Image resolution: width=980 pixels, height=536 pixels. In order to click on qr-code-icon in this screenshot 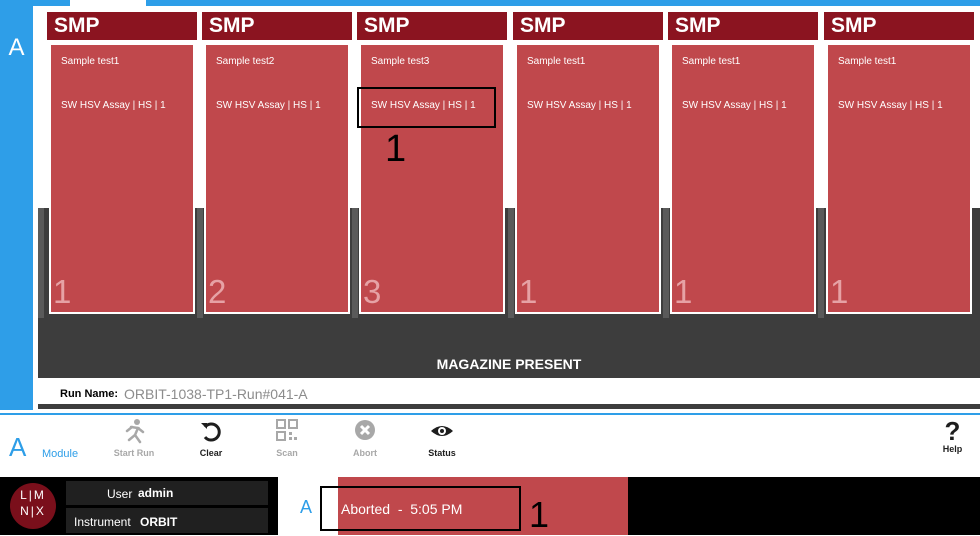, I will do `click(287, 431)`.